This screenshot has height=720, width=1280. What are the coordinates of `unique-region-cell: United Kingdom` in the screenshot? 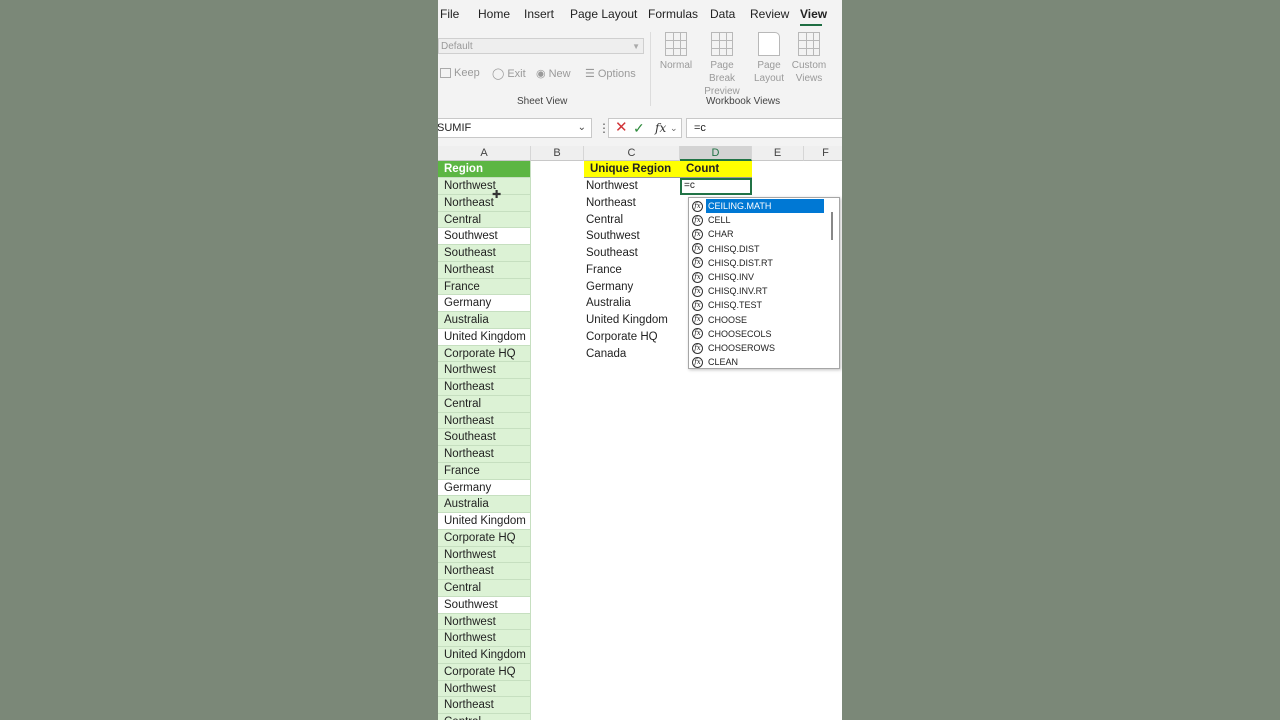 It's located at (628, 320).